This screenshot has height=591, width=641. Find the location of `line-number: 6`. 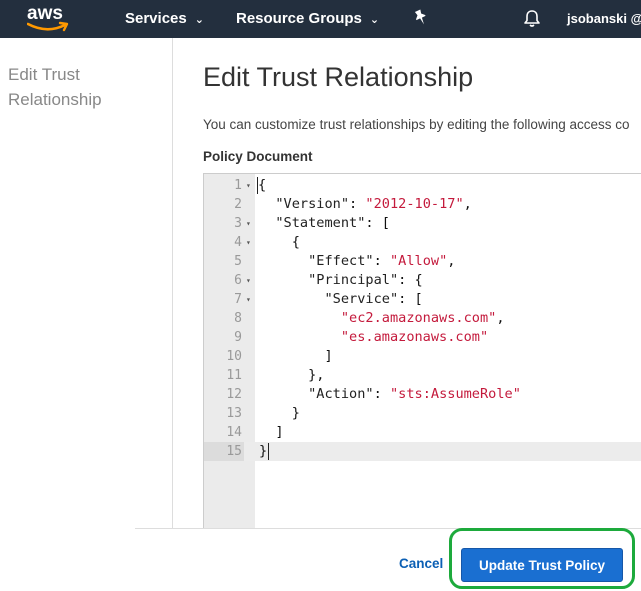

line-number: 6 is located at coordinates (238, 280).